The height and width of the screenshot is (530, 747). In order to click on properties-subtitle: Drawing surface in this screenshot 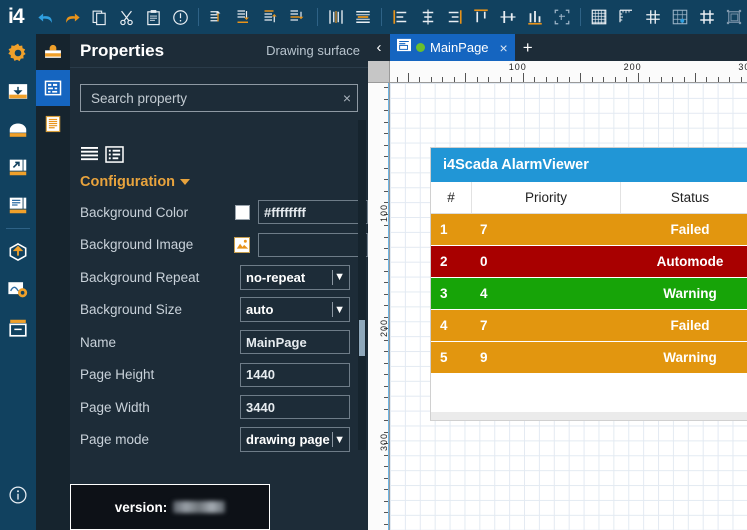, I will do `click(313, 50)`.